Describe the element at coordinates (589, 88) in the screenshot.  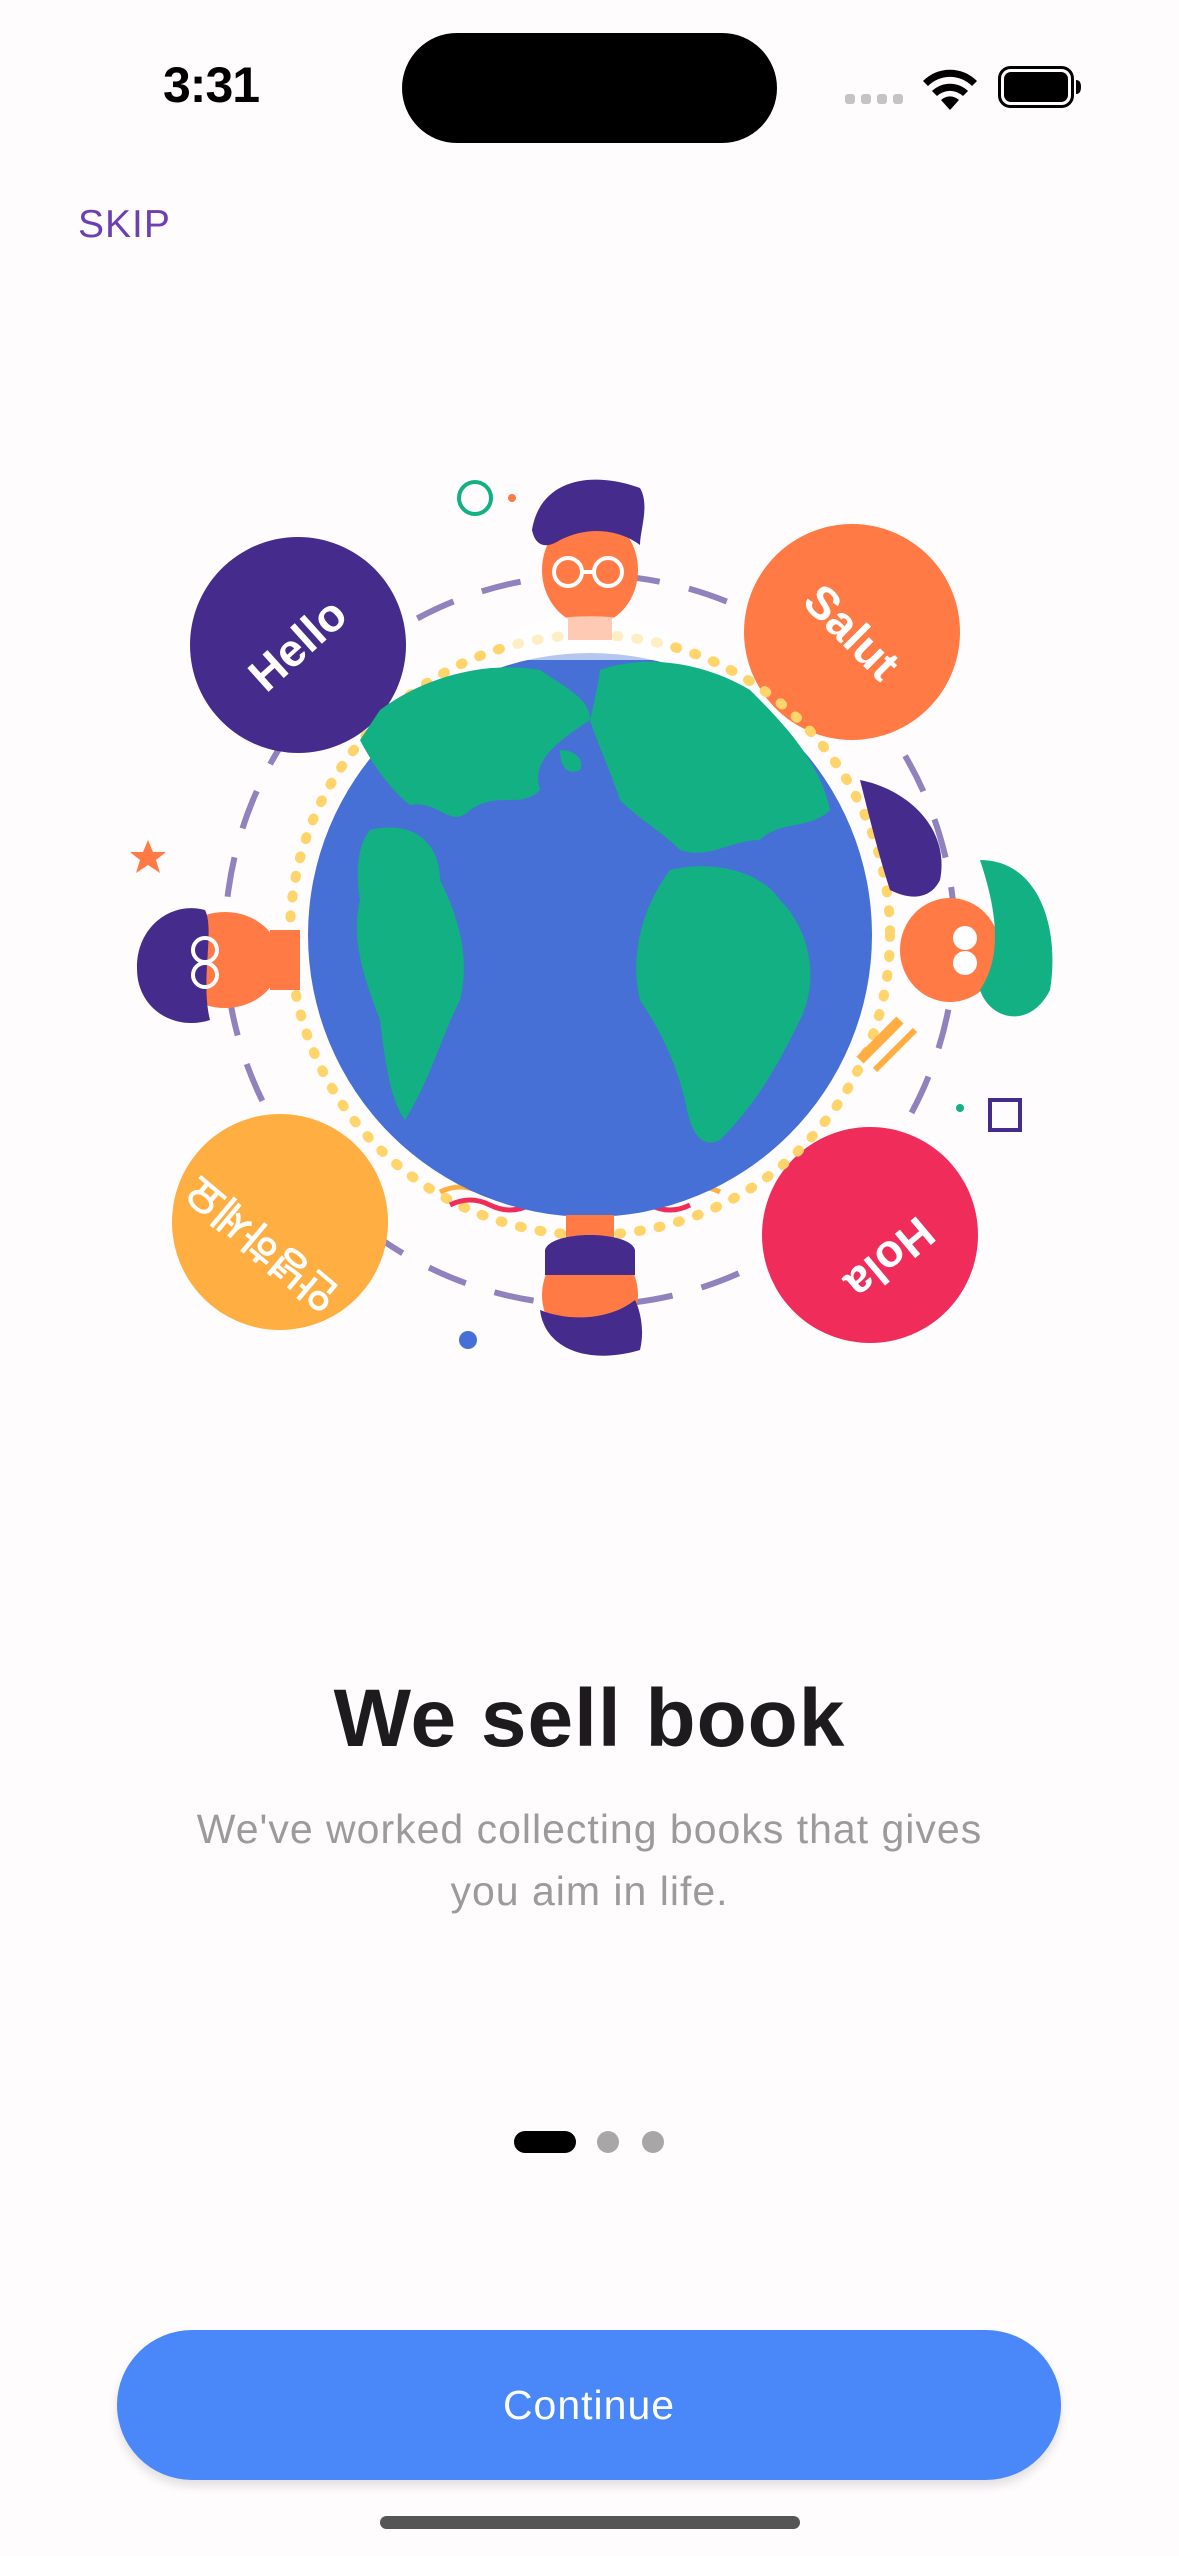
I see `dynamic-island` at that location.